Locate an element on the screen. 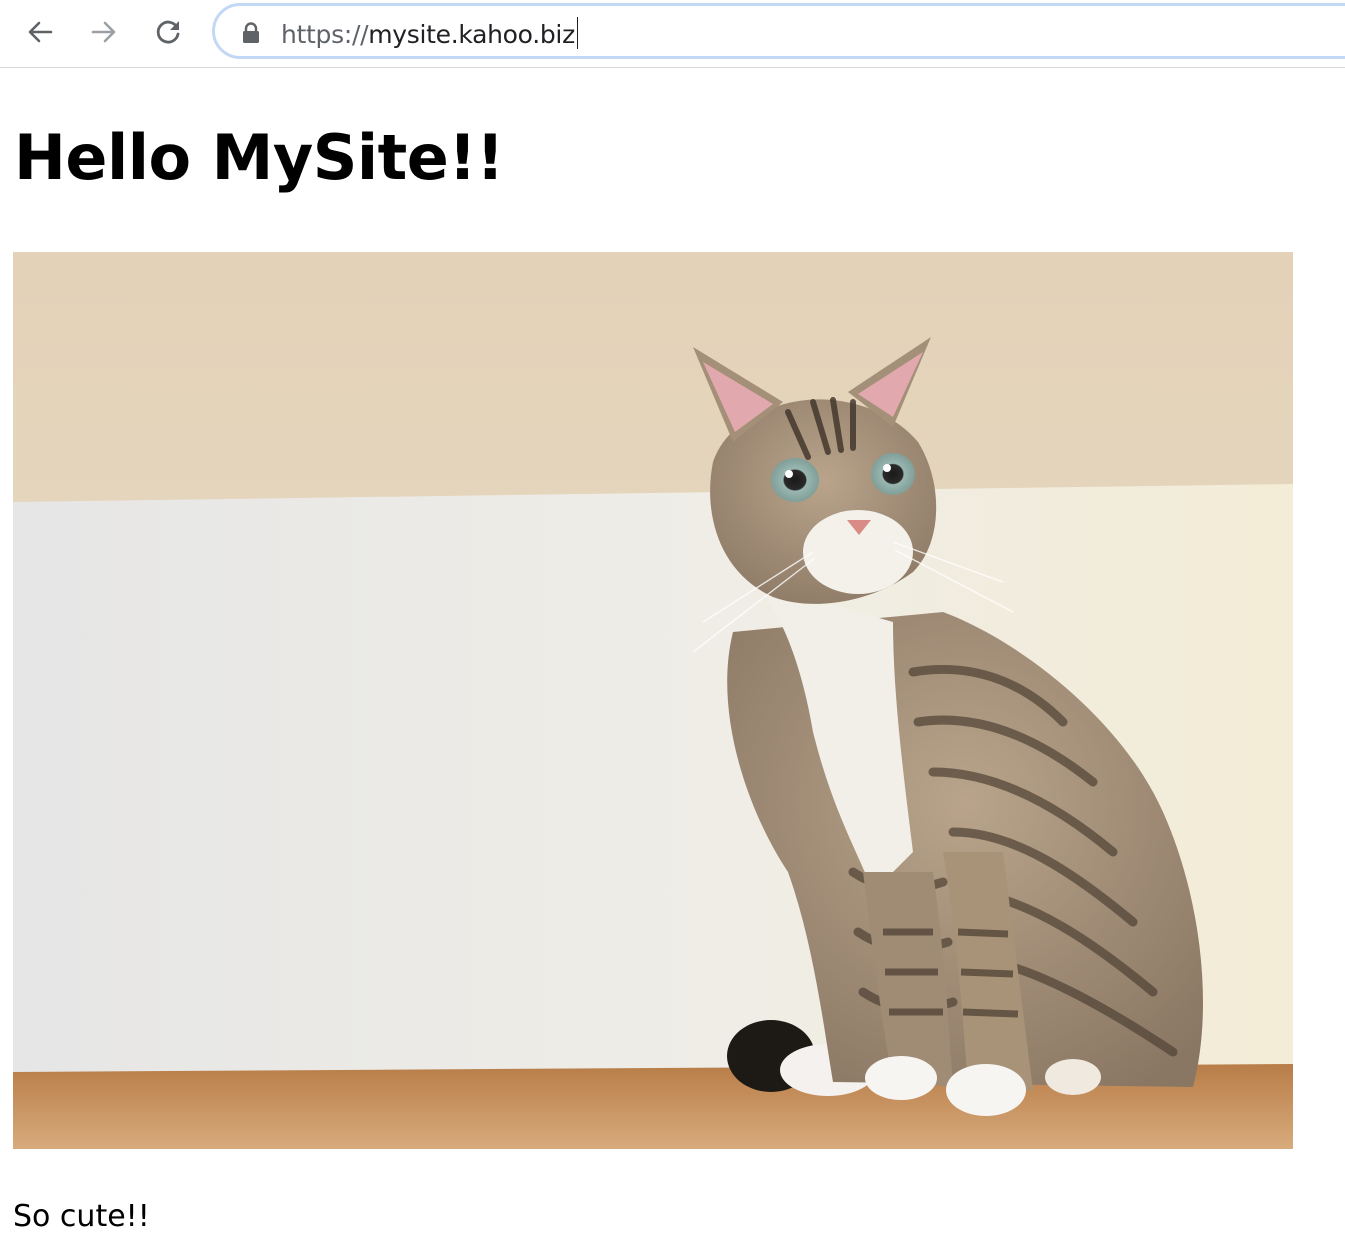 This screenshot has height=1240, width=1345. url-scheme: https:// is located at coordinates (325, 34).